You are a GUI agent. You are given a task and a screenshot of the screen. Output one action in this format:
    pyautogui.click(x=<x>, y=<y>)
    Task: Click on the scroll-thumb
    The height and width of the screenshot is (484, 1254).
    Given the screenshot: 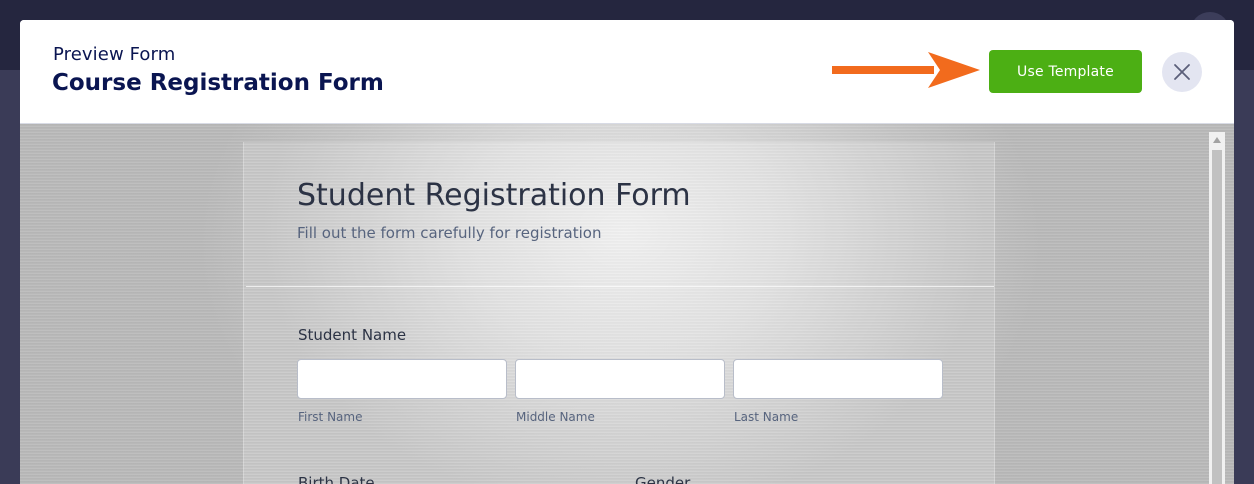 What is the action you would take?
    pyautogui.click(x=1217, y=317)
    